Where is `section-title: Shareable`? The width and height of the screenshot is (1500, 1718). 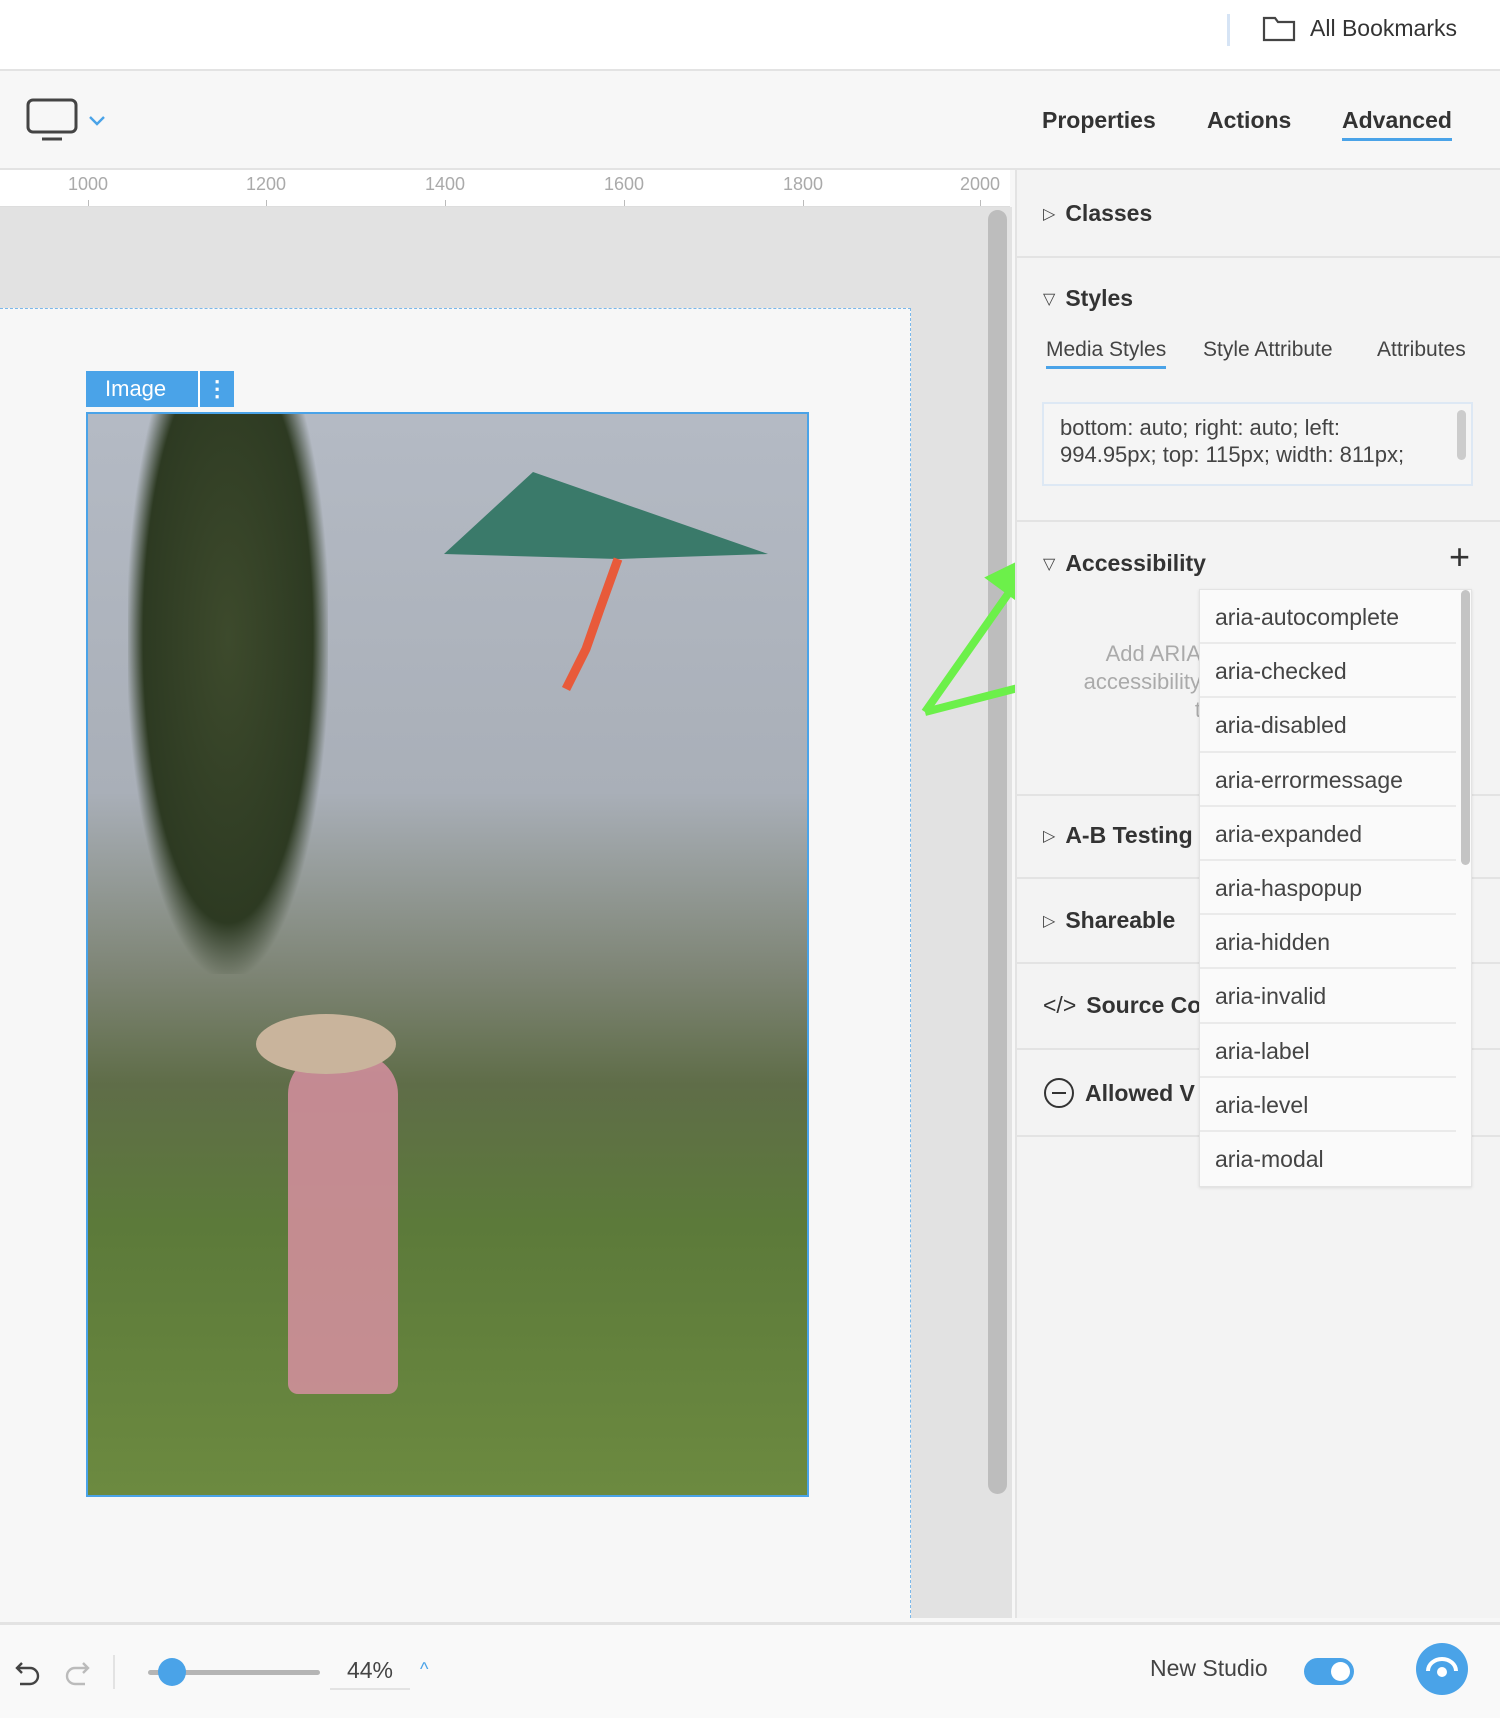
section-title: Shareable is located at coordinates (1120, 920).